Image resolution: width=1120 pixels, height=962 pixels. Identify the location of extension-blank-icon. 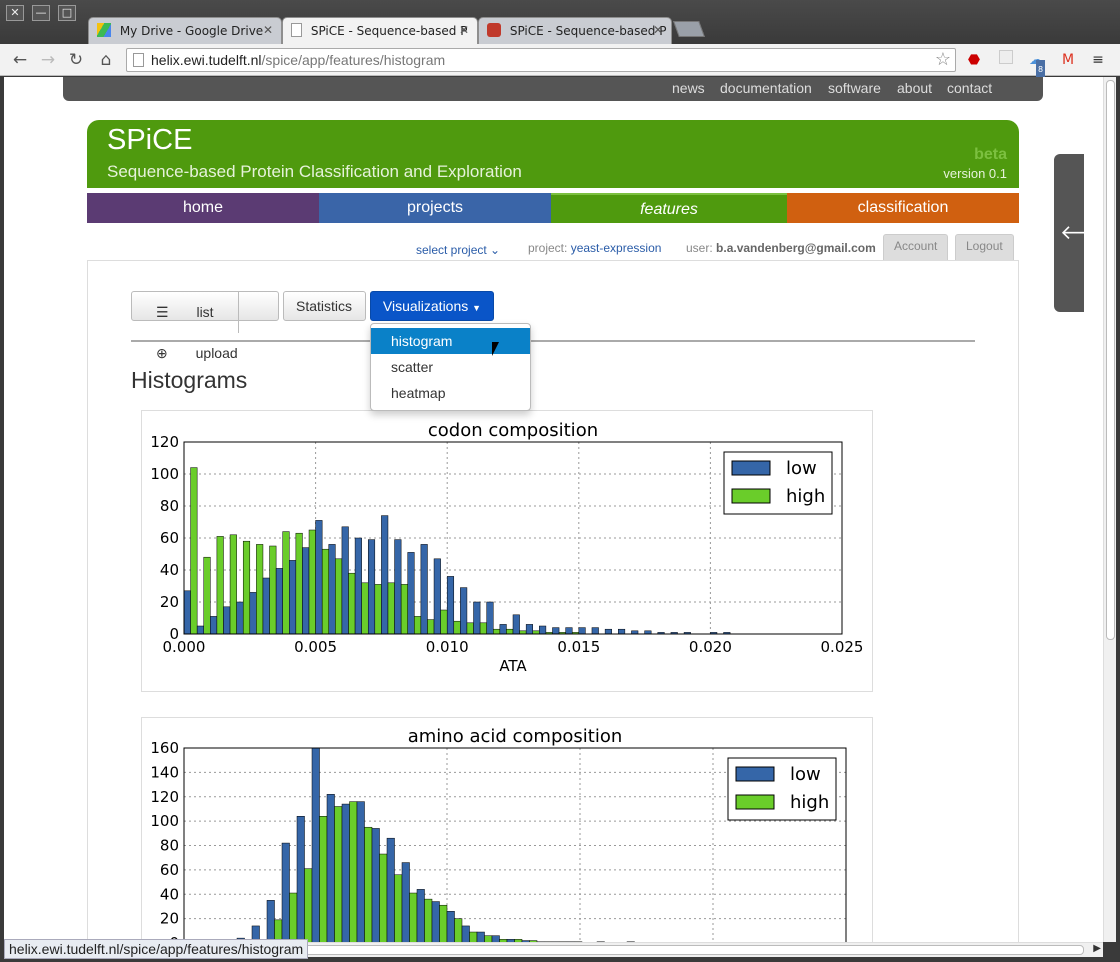
(1006, 60).